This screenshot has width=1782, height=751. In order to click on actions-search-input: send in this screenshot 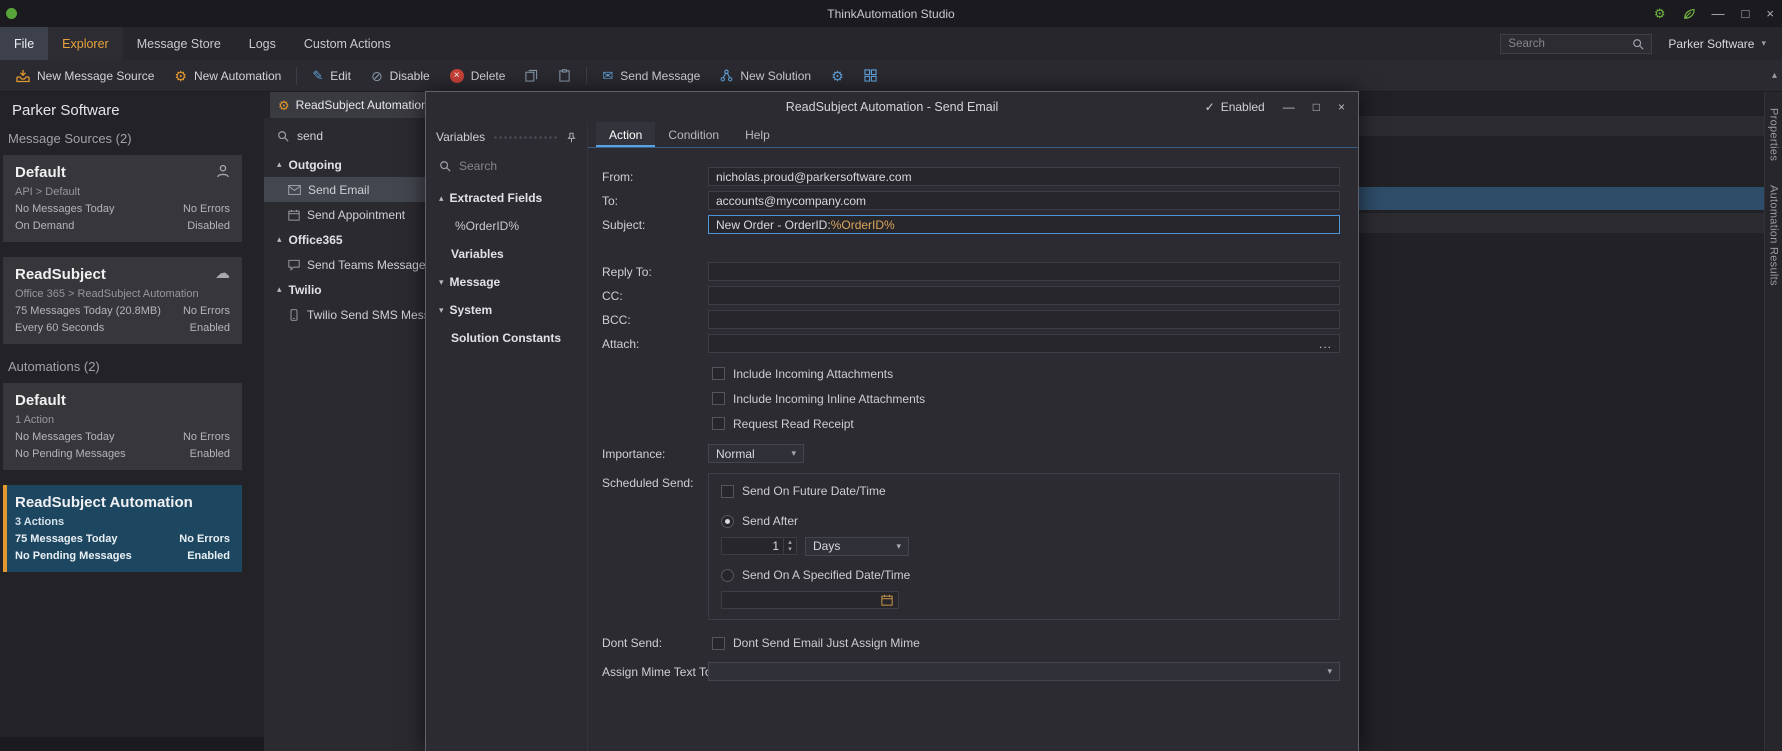, I will do `click(346, 135)`.